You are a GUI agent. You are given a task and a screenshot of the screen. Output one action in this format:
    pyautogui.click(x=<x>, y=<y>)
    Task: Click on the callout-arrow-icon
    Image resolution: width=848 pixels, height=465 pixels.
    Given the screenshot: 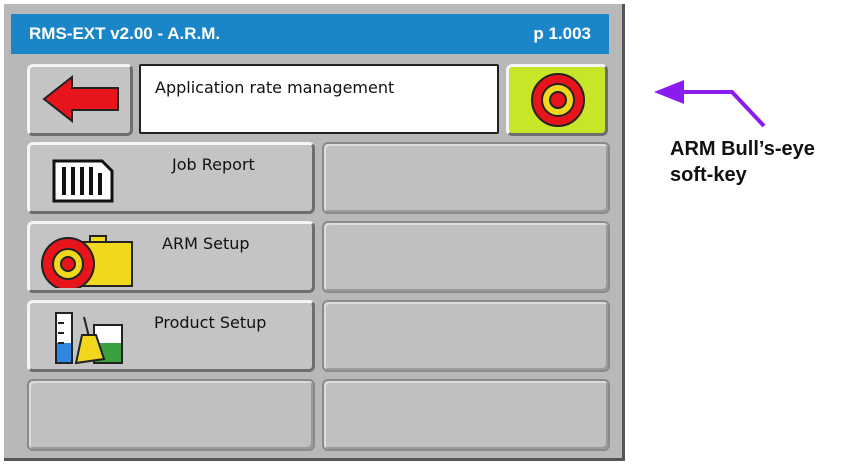 What is the action you would take?
    pyautogui.click(x=710, y=104)
    